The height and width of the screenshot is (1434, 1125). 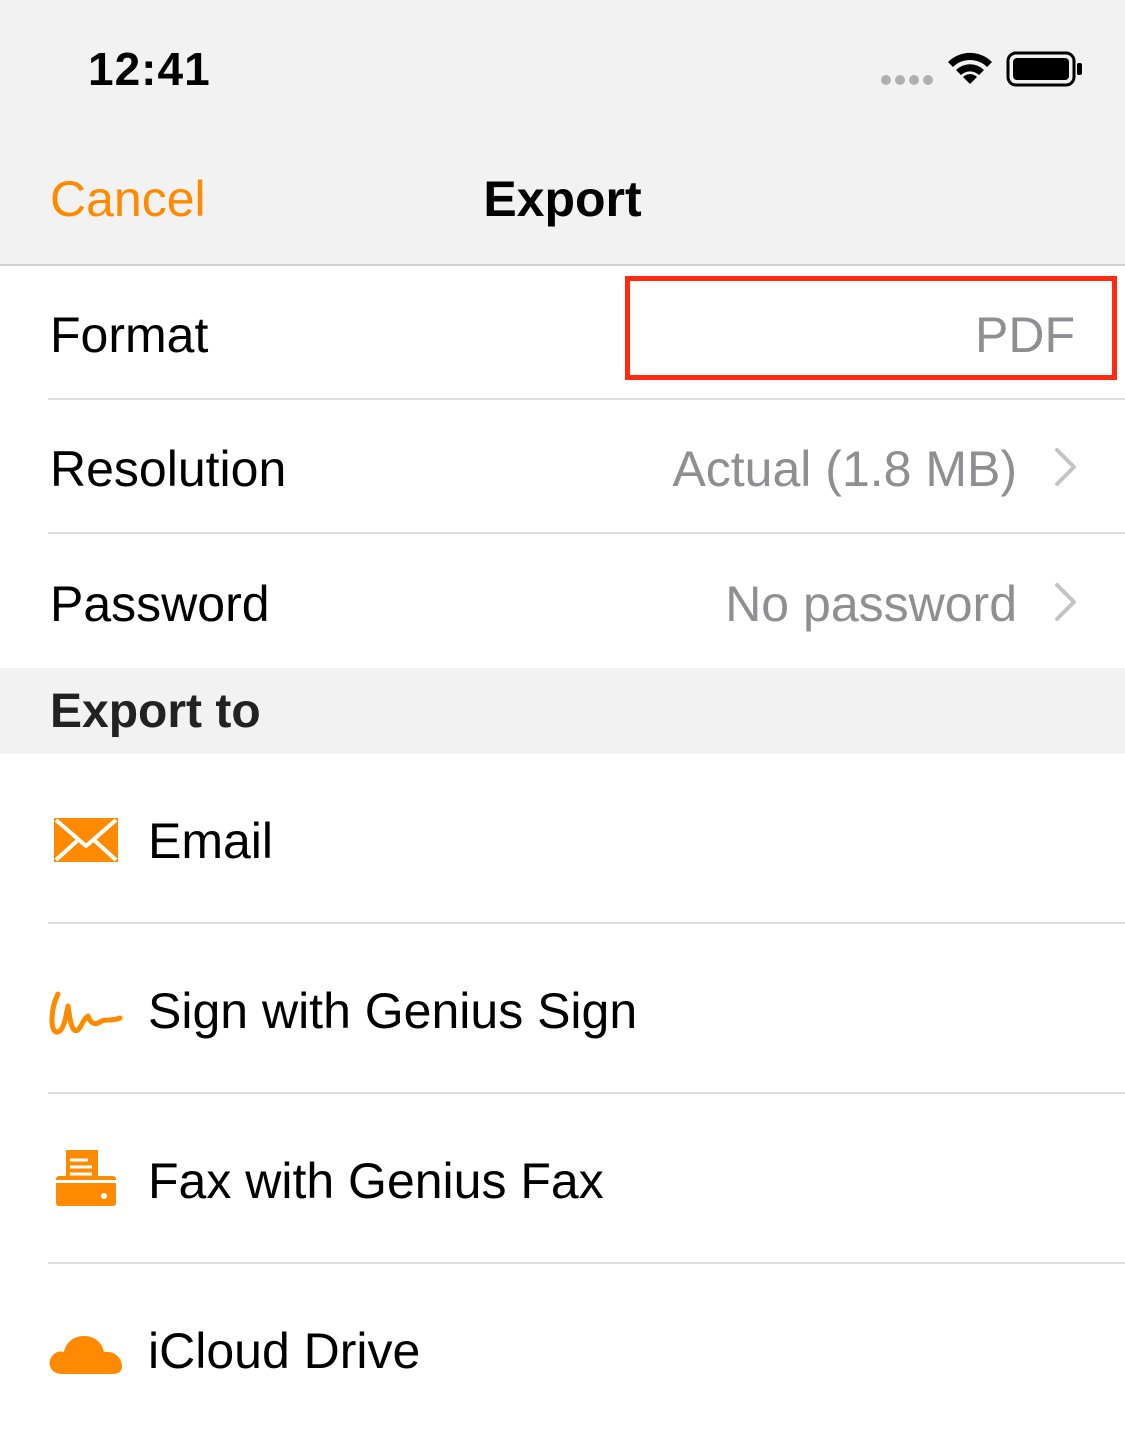 What do you see at coordinates (393, 1011) in the screenshot?
I see `export-genius-sign-label: Sign with Genius Sign` at bounding box center [393, 1011].